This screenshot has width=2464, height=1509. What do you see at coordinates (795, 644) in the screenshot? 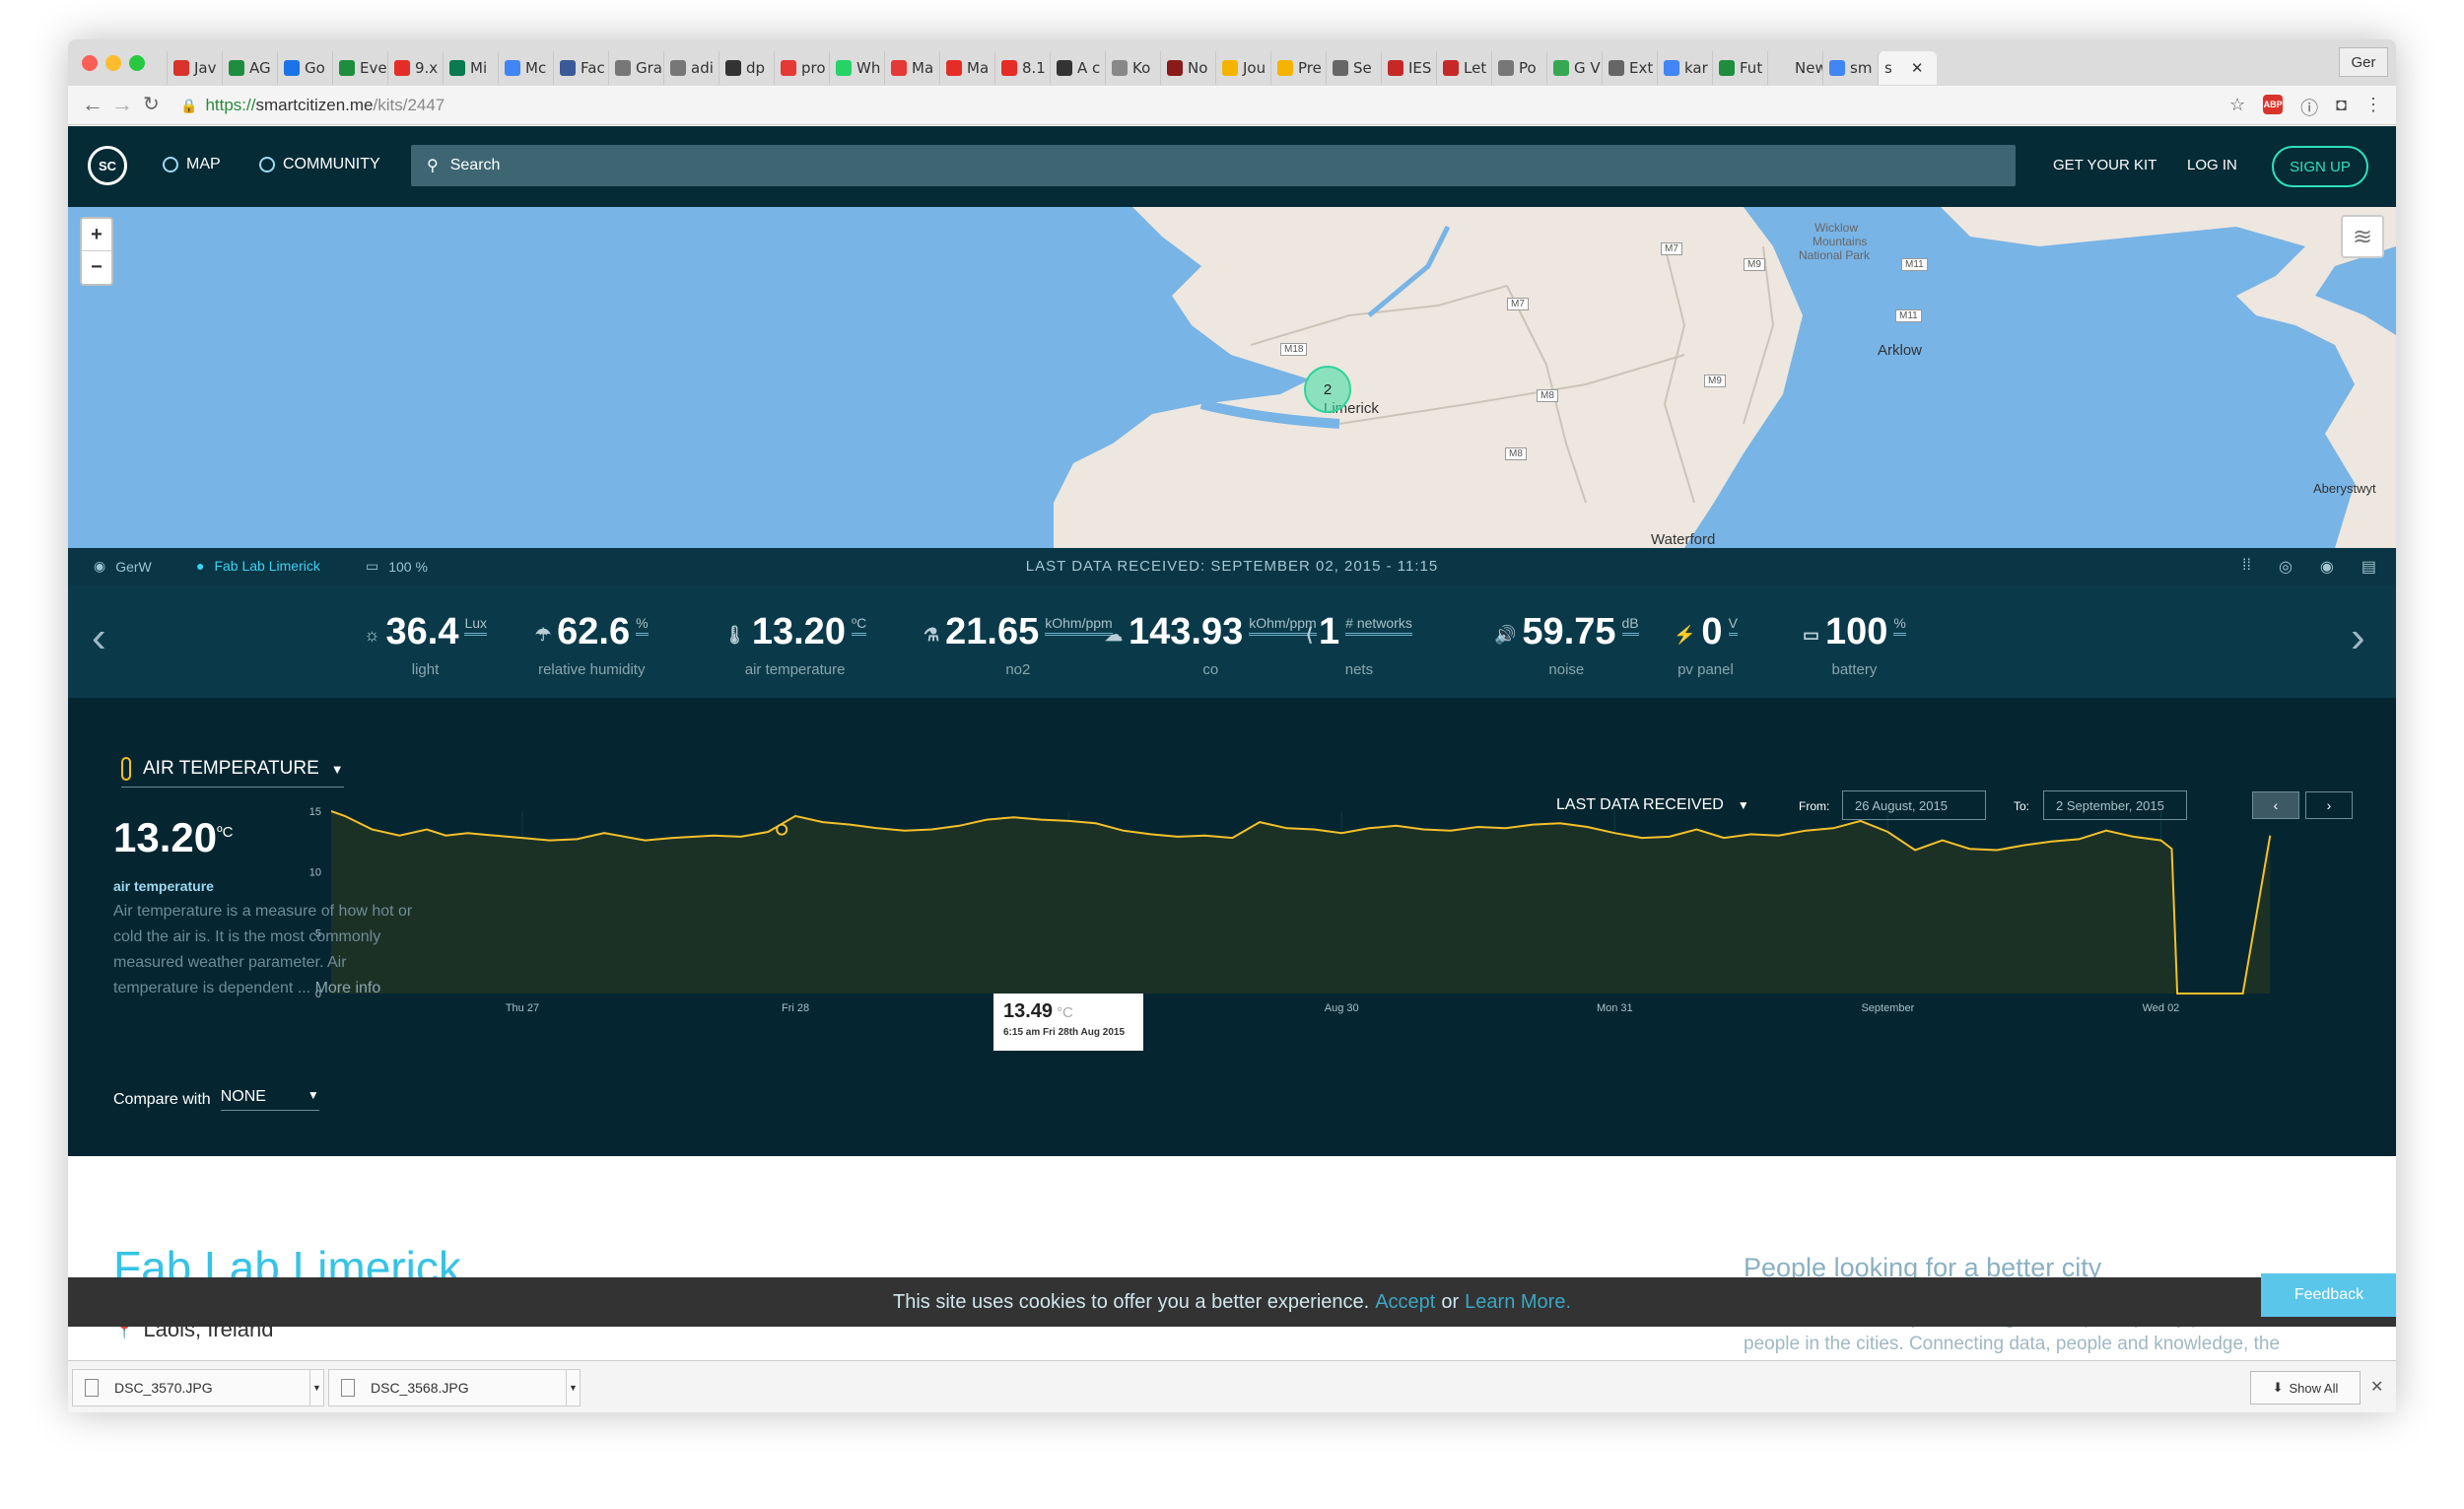
I see `sensor-air-temperature: 🌡 13.20 ºC air temperature` at bounding box center [795, 644].